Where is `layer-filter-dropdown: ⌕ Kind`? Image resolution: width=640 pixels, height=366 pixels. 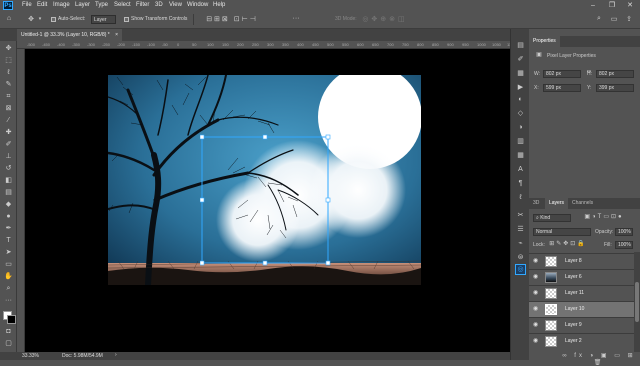 layer-filter-dropdown: ⌕ Kind is located at coordinates (552, 218).